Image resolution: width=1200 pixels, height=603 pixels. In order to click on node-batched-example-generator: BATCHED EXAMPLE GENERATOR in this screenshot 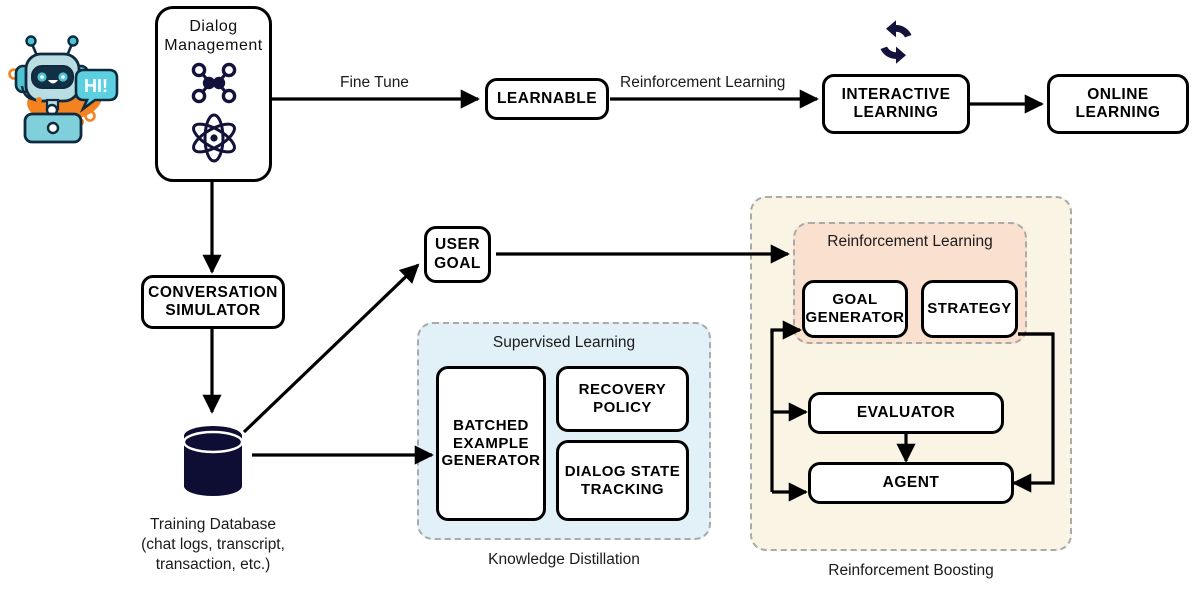, I will do `click(491, 443)`.